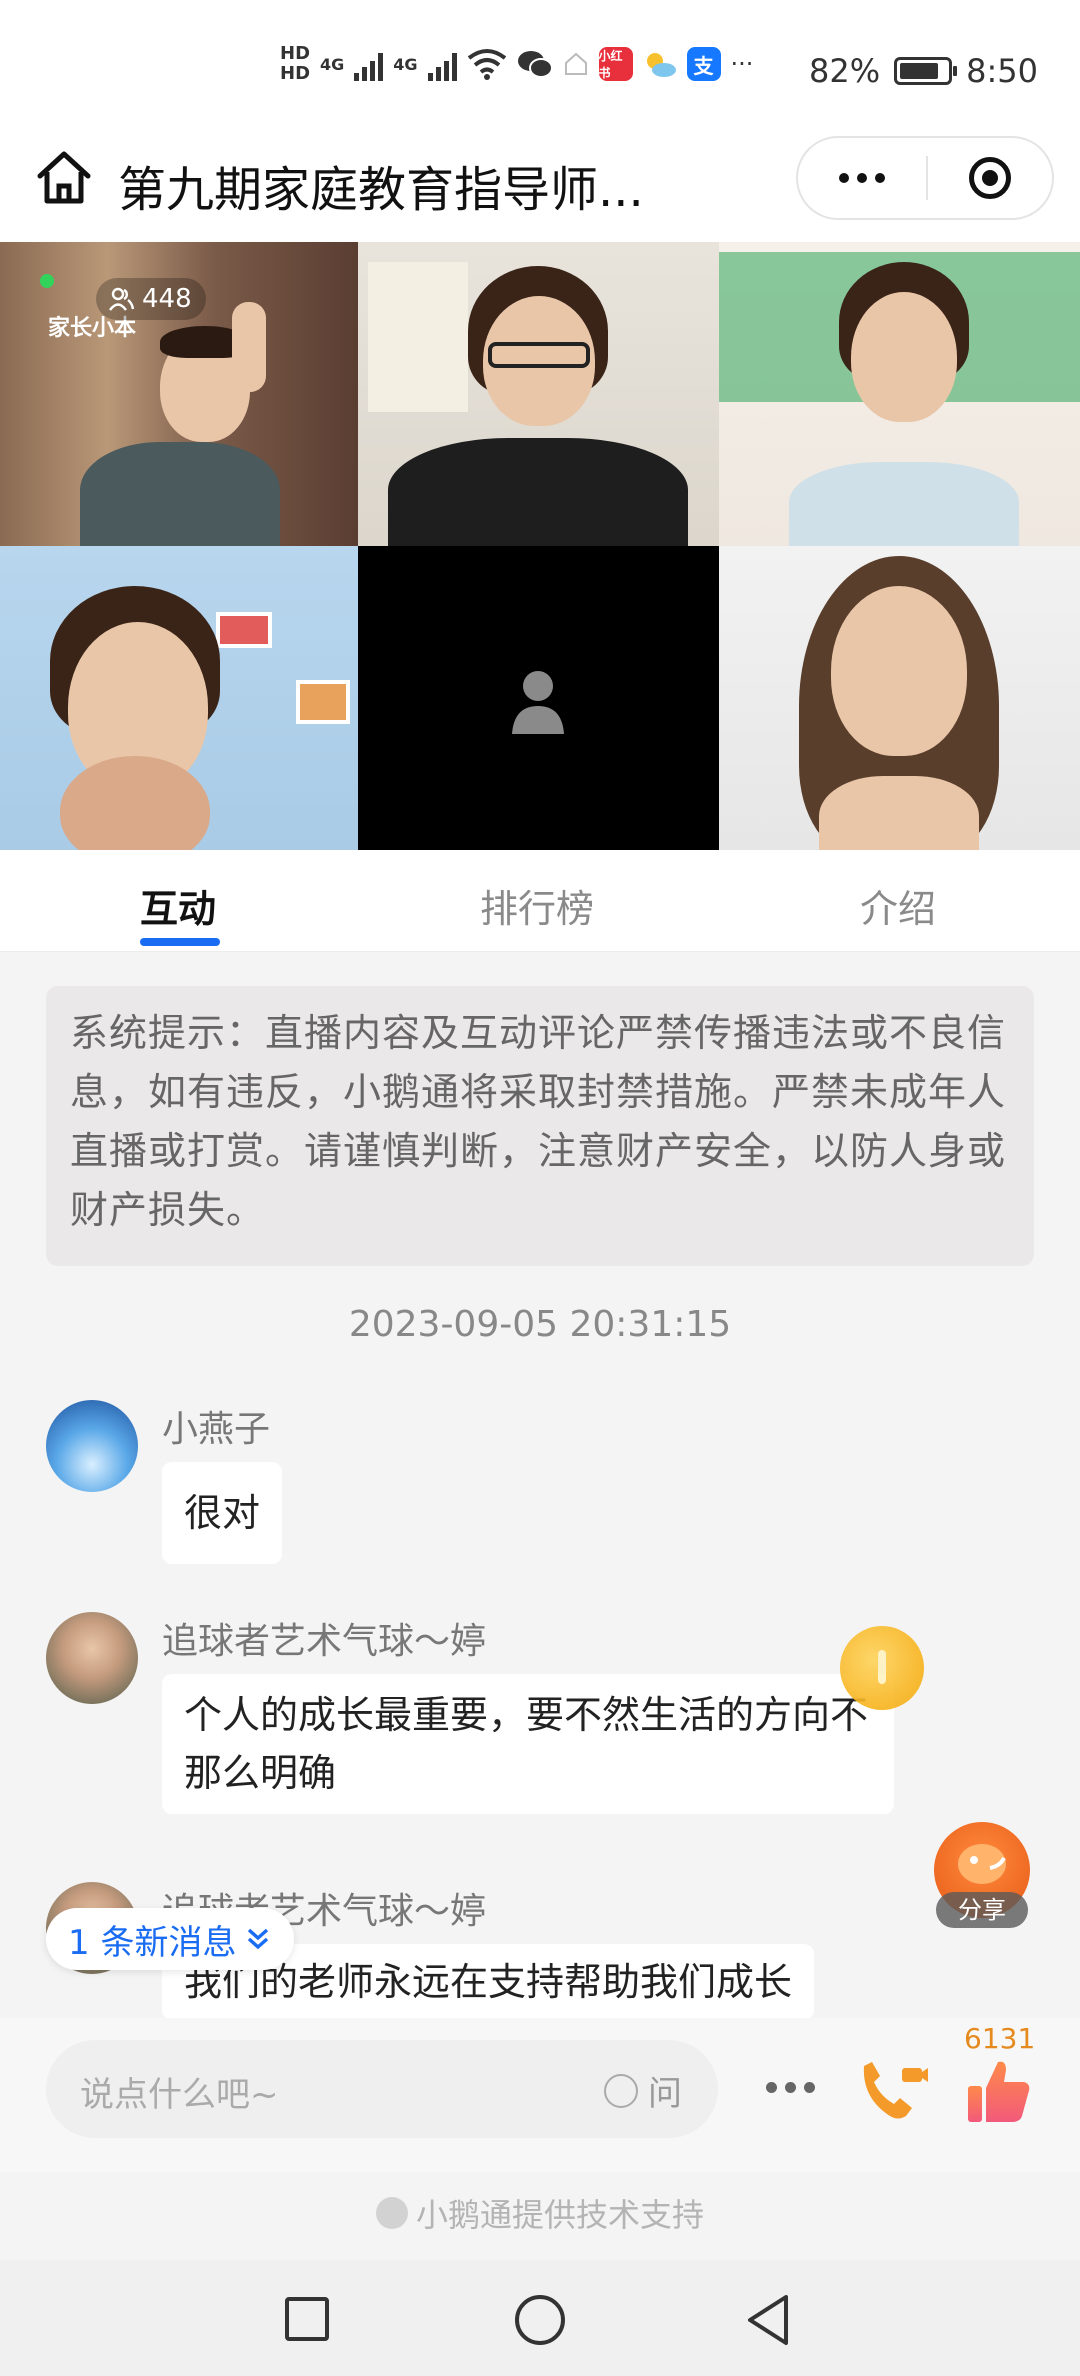 This screenshot has height=2376, width=1080. I want to click on new-message-text: 1 条新消息, so click(152, 1942).